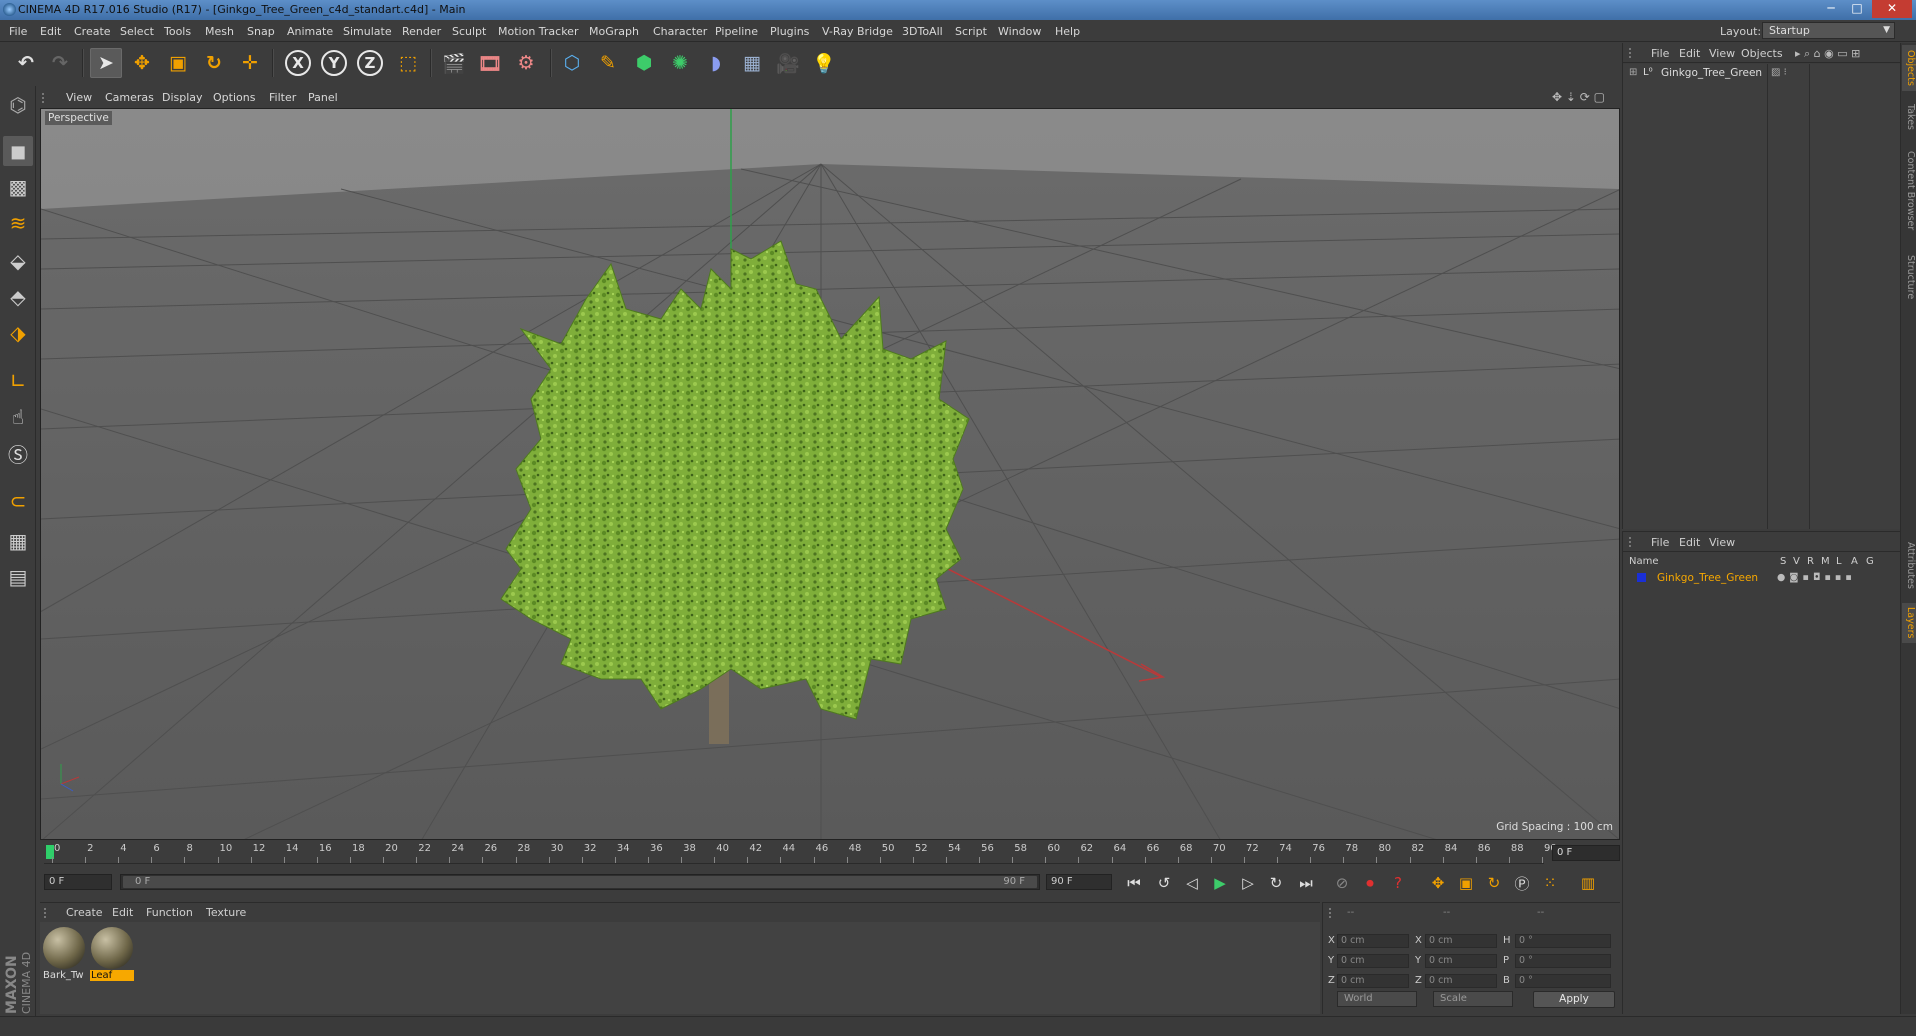 The height and width of the screenshot is (1036, 1916). Describe the element at coordinates (1909, 68) in the screenshot. I see `tab-objects: Objects` at that location.